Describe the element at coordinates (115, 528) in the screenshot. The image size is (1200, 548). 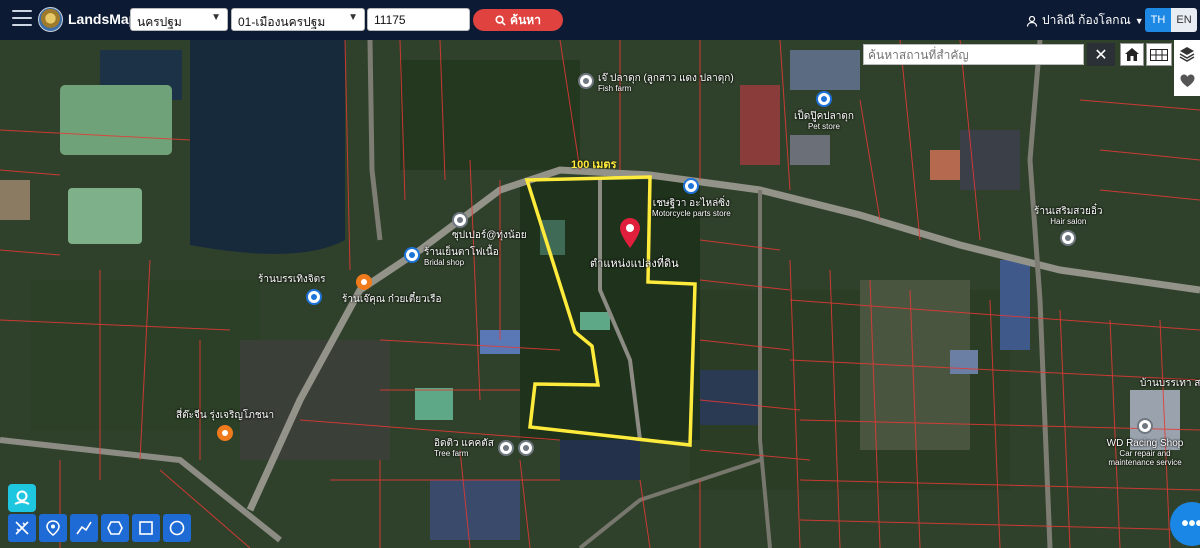
I see `polygon-icon` at that location.